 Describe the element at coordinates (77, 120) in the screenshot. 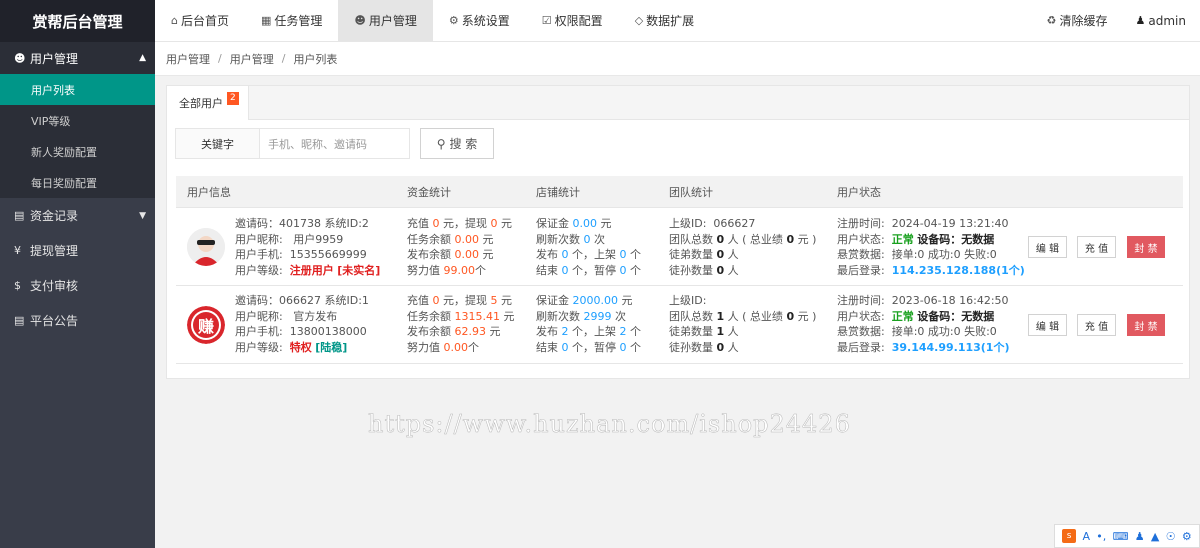

I see `sidebar-item-vip-level: VIP等级` at that location.